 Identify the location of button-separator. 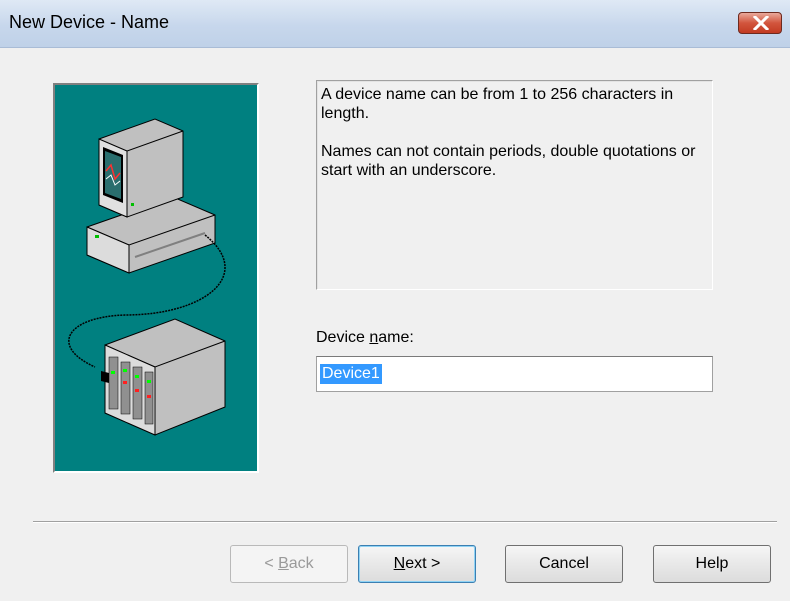
(405, 522).